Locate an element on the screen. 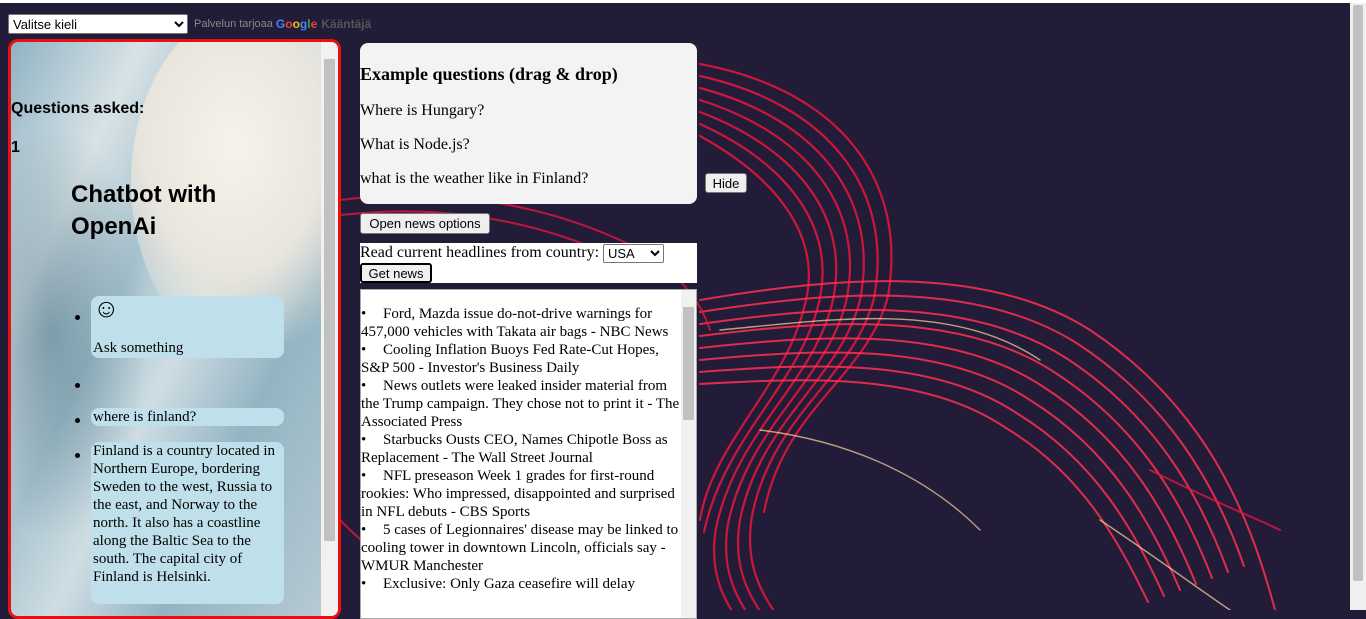  example-question-nodejs: What is Node.js? is located at coordinates (415, 145).